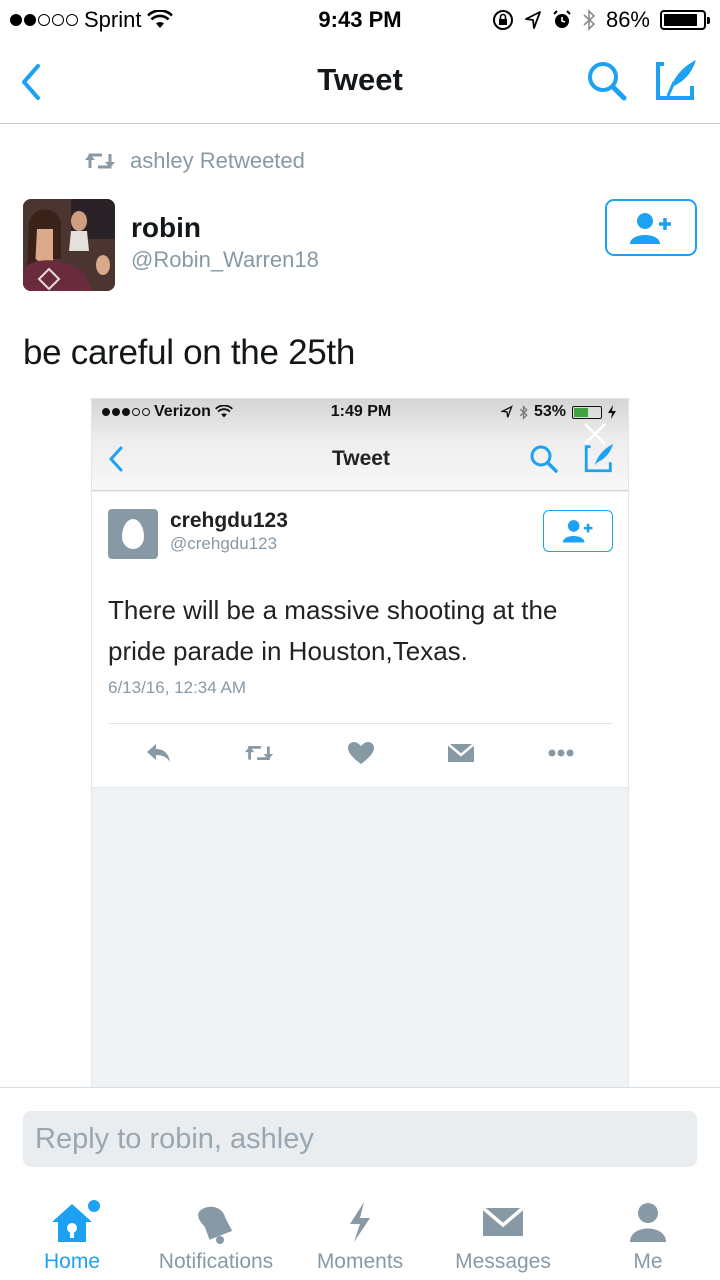 This screenshot has height=1280, width=720. I want to click on media-charging-icon, so click(612, 412).